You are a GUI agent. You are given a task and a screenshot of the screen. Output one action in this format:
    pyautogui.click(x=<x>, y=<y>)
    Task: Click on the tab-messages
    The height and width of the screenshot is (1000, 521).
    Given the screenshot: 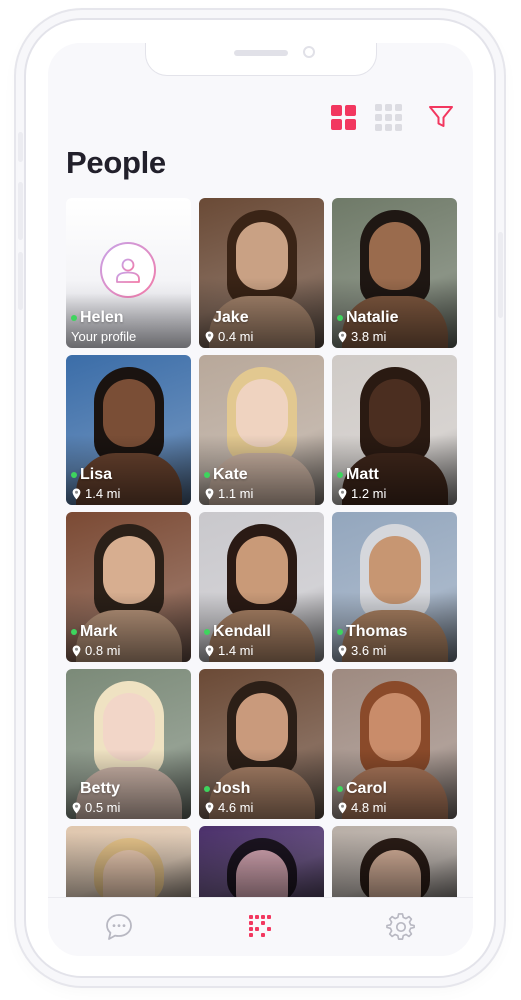 What is the action you would take?
    pyautogui.click(x=119, y=927)
    